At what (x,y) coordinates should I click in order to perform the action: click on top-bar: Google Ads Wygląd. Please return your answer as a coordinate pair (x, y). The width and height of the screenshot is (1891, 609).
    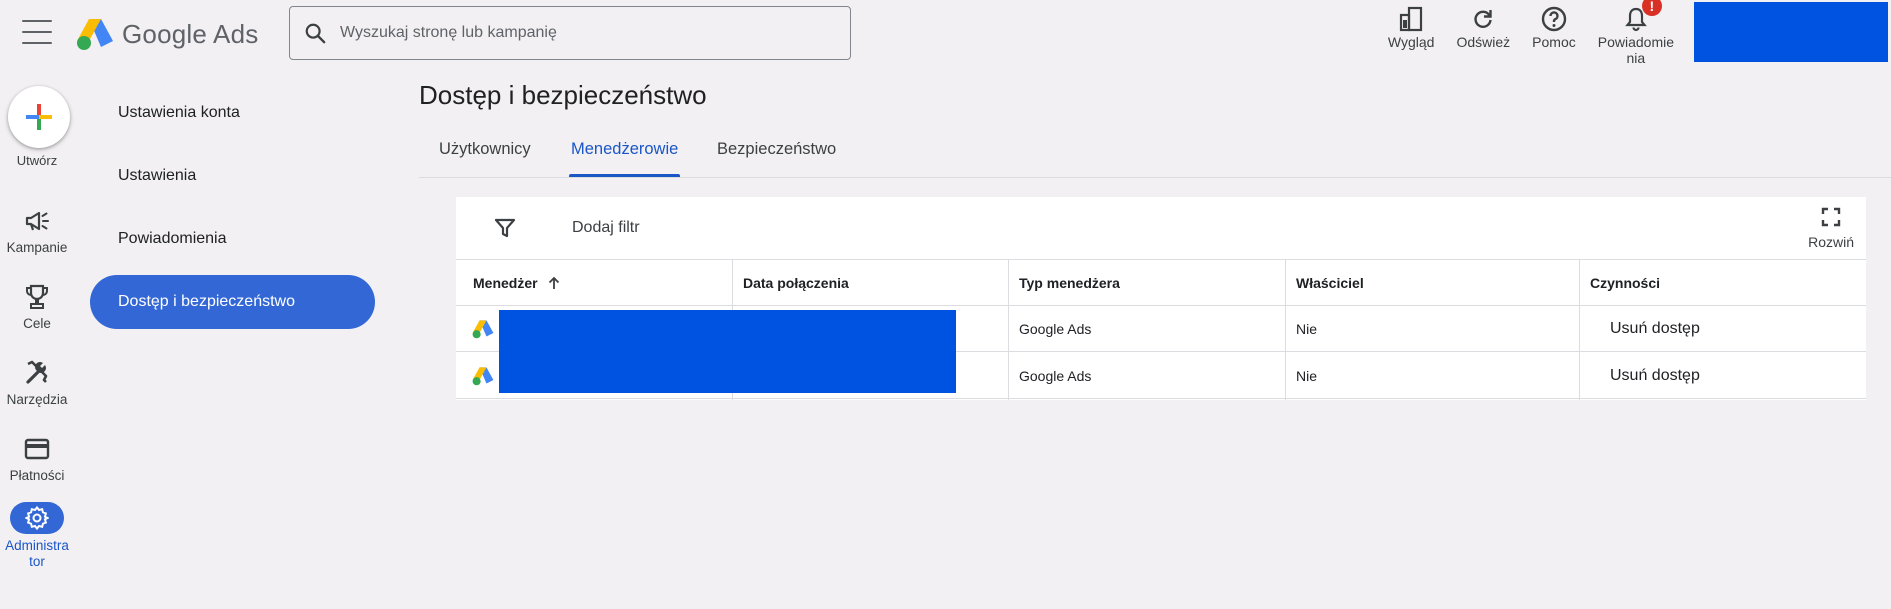
    Looking at the image, I should click on (945, 33).